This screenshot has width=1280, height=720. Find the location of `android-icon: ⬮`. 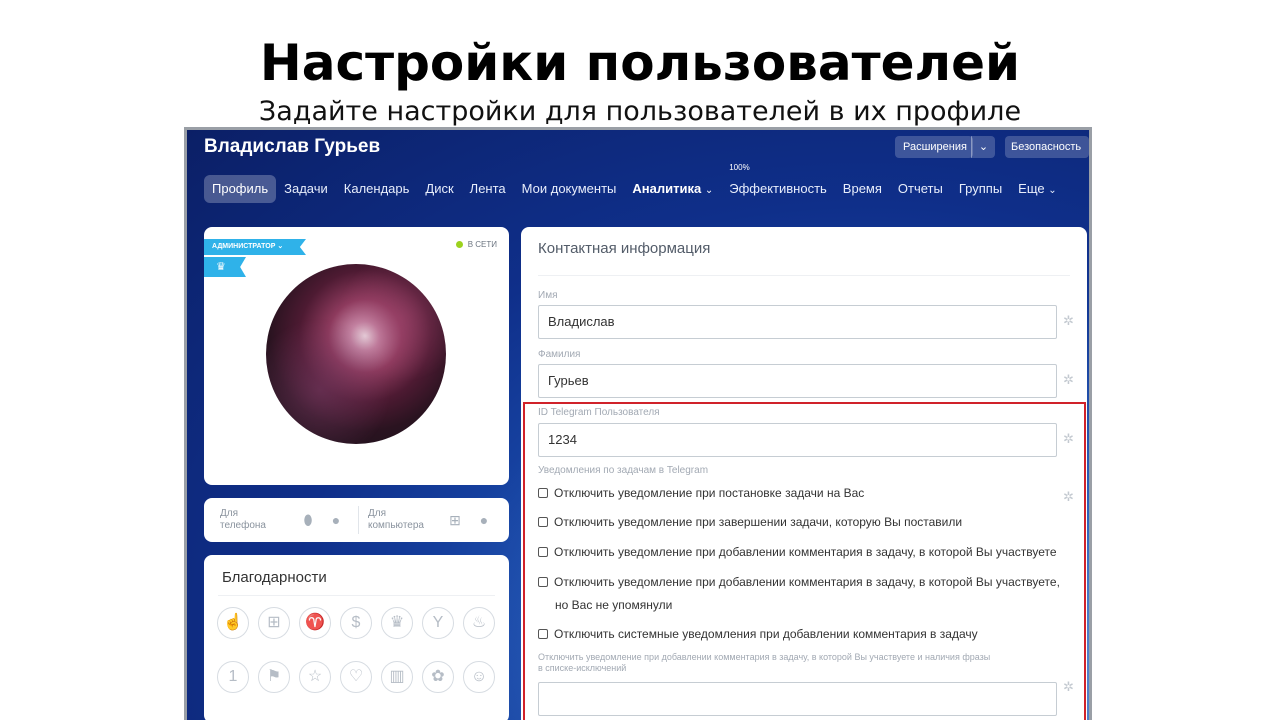

android-icon: ⬮ is located at coordinates (308, 520).